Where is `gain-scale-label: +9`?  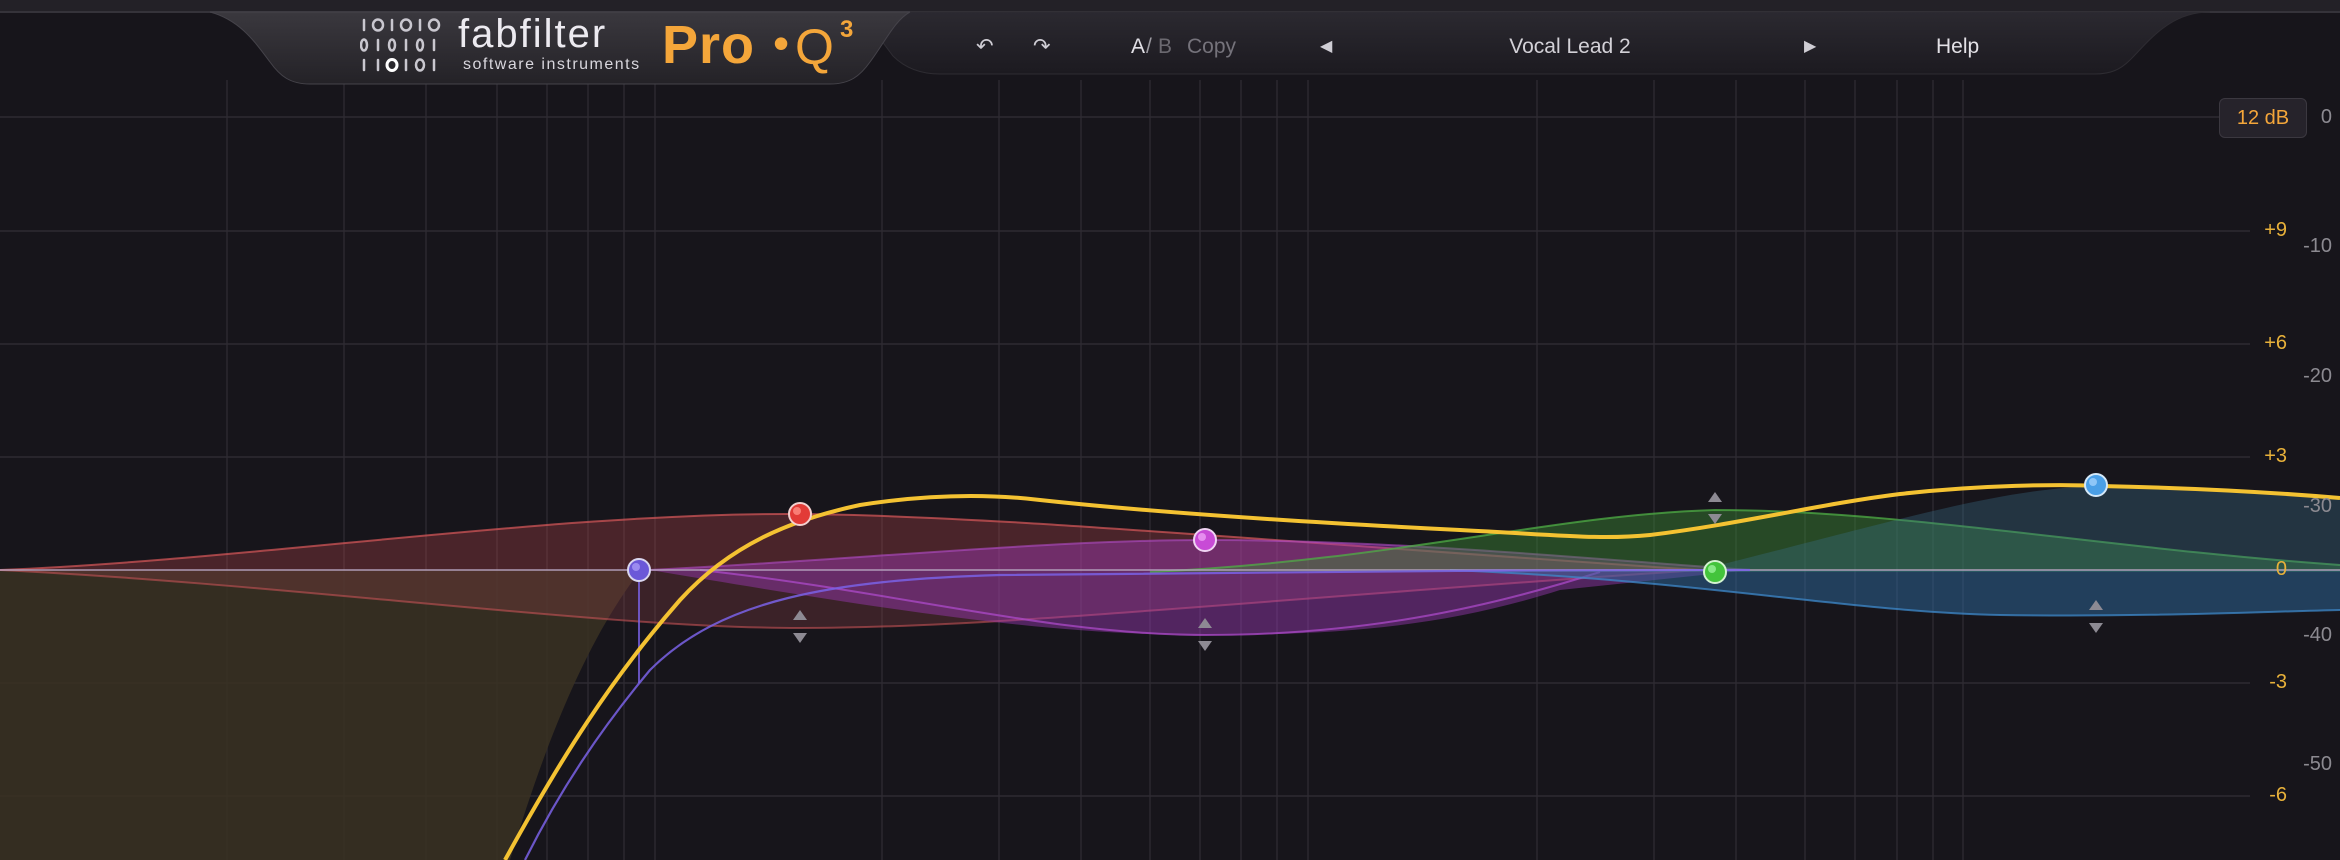
gain-scale-label: +9 is located at coordinates (2275, 230).